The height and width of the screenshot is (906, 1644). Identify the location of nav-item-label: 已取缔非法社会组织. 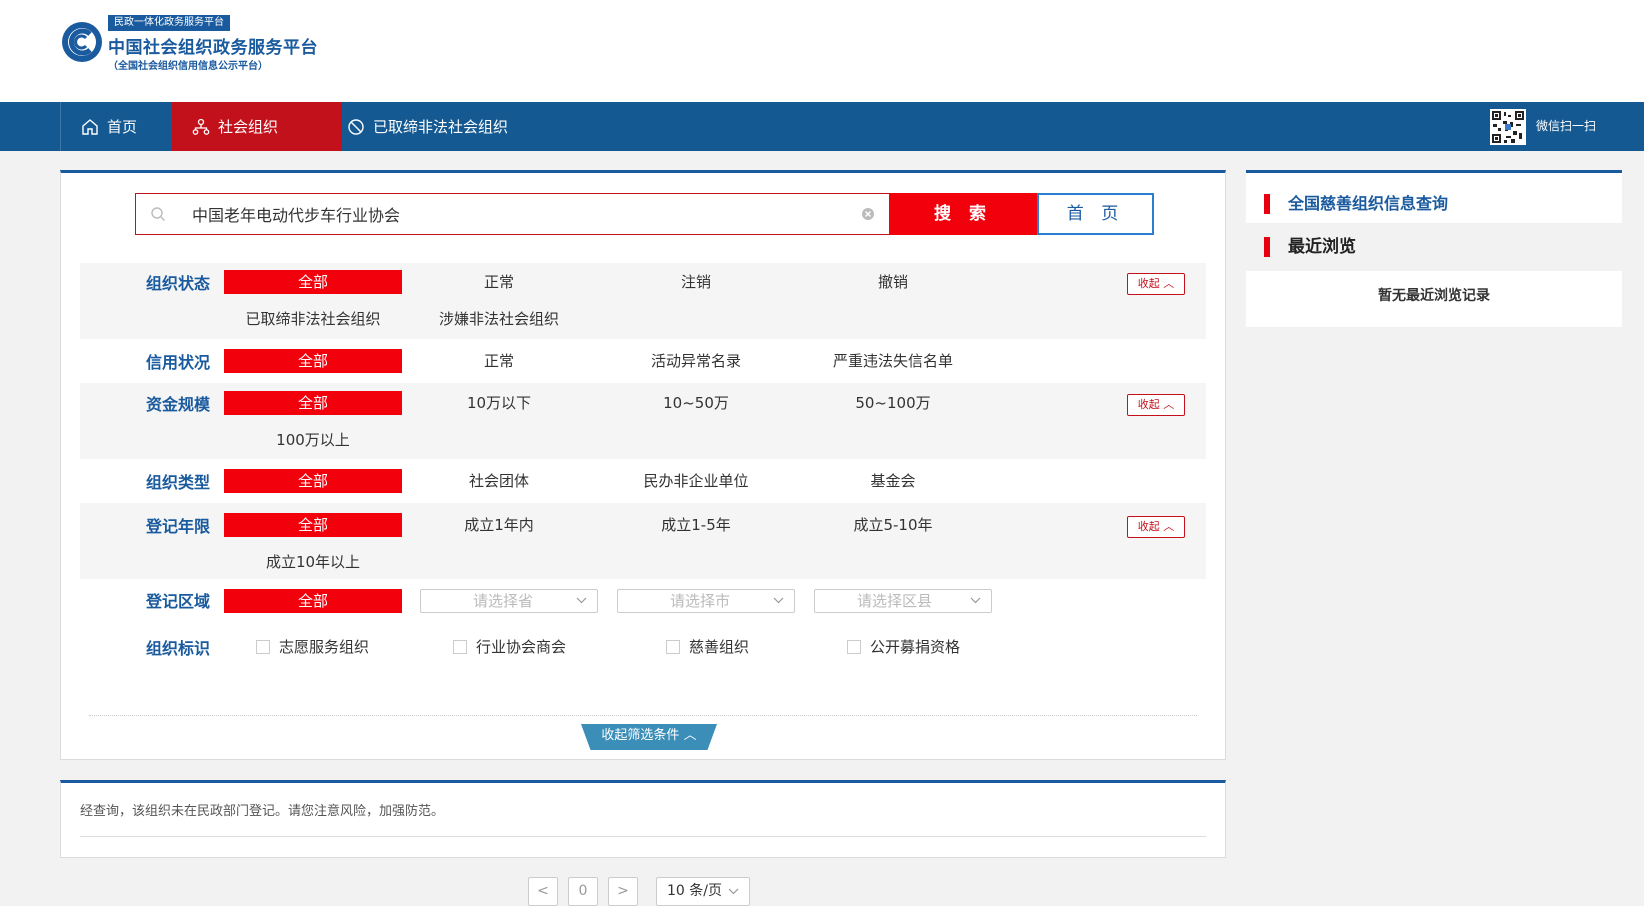
(441, 127).